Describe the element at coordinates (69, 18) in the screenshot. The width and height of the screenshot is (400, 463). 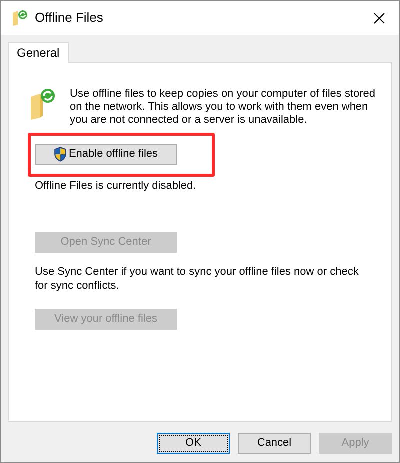
I see `window-title: Offline Files` at that location.